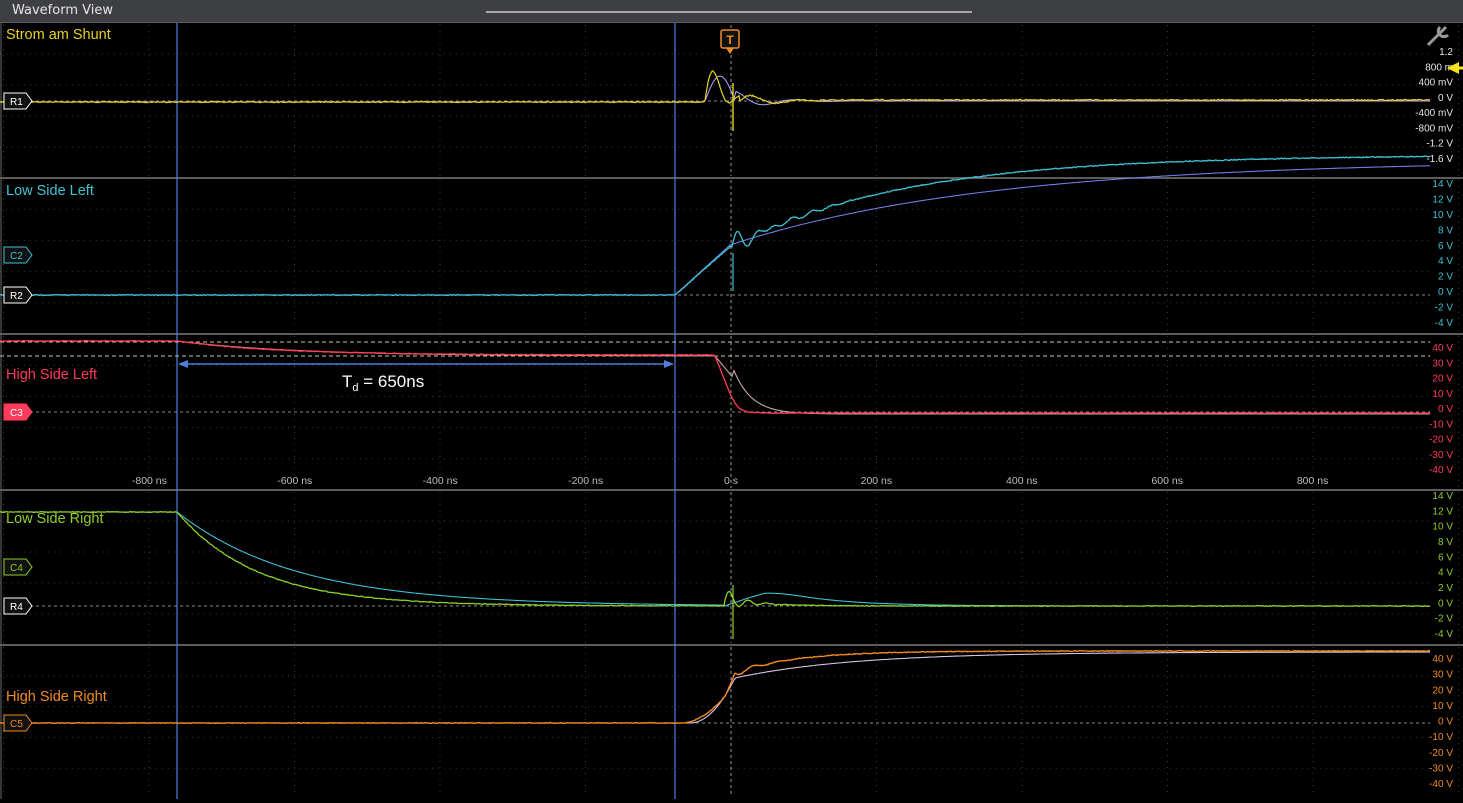 The image size is (1463, 803). I want to click on horizontal-scrollbar, so click(729, 12).